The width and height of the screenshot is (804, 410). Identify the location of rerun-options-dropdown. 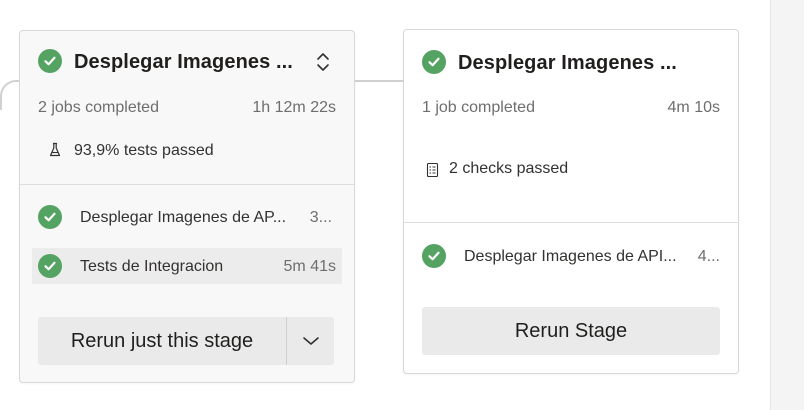
(310, 341).